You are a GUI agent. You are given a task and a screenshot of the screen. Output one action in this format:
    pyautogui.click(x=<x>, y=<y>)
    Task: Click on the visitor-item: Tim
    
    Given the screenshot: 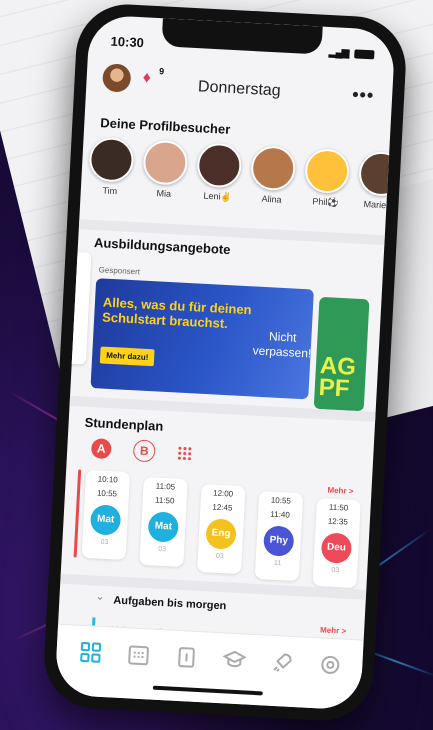 What is the action you would take?
    pyautogui.click(x=111, y=172)
    